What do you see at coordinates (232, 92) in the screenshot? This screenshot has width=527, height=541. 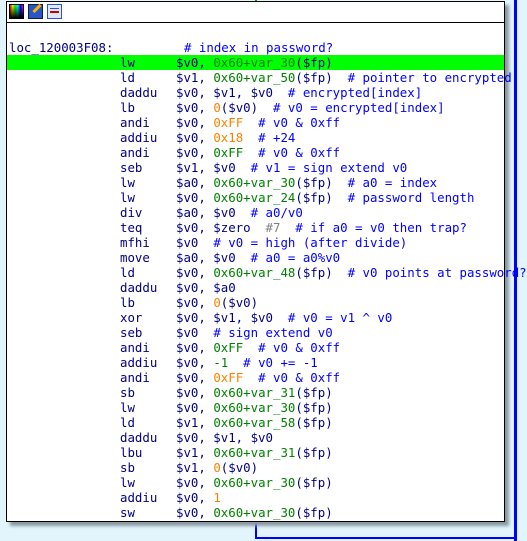 I see `operand-reg: $v0, $v1, $v0` at bounding box center [232, 92].